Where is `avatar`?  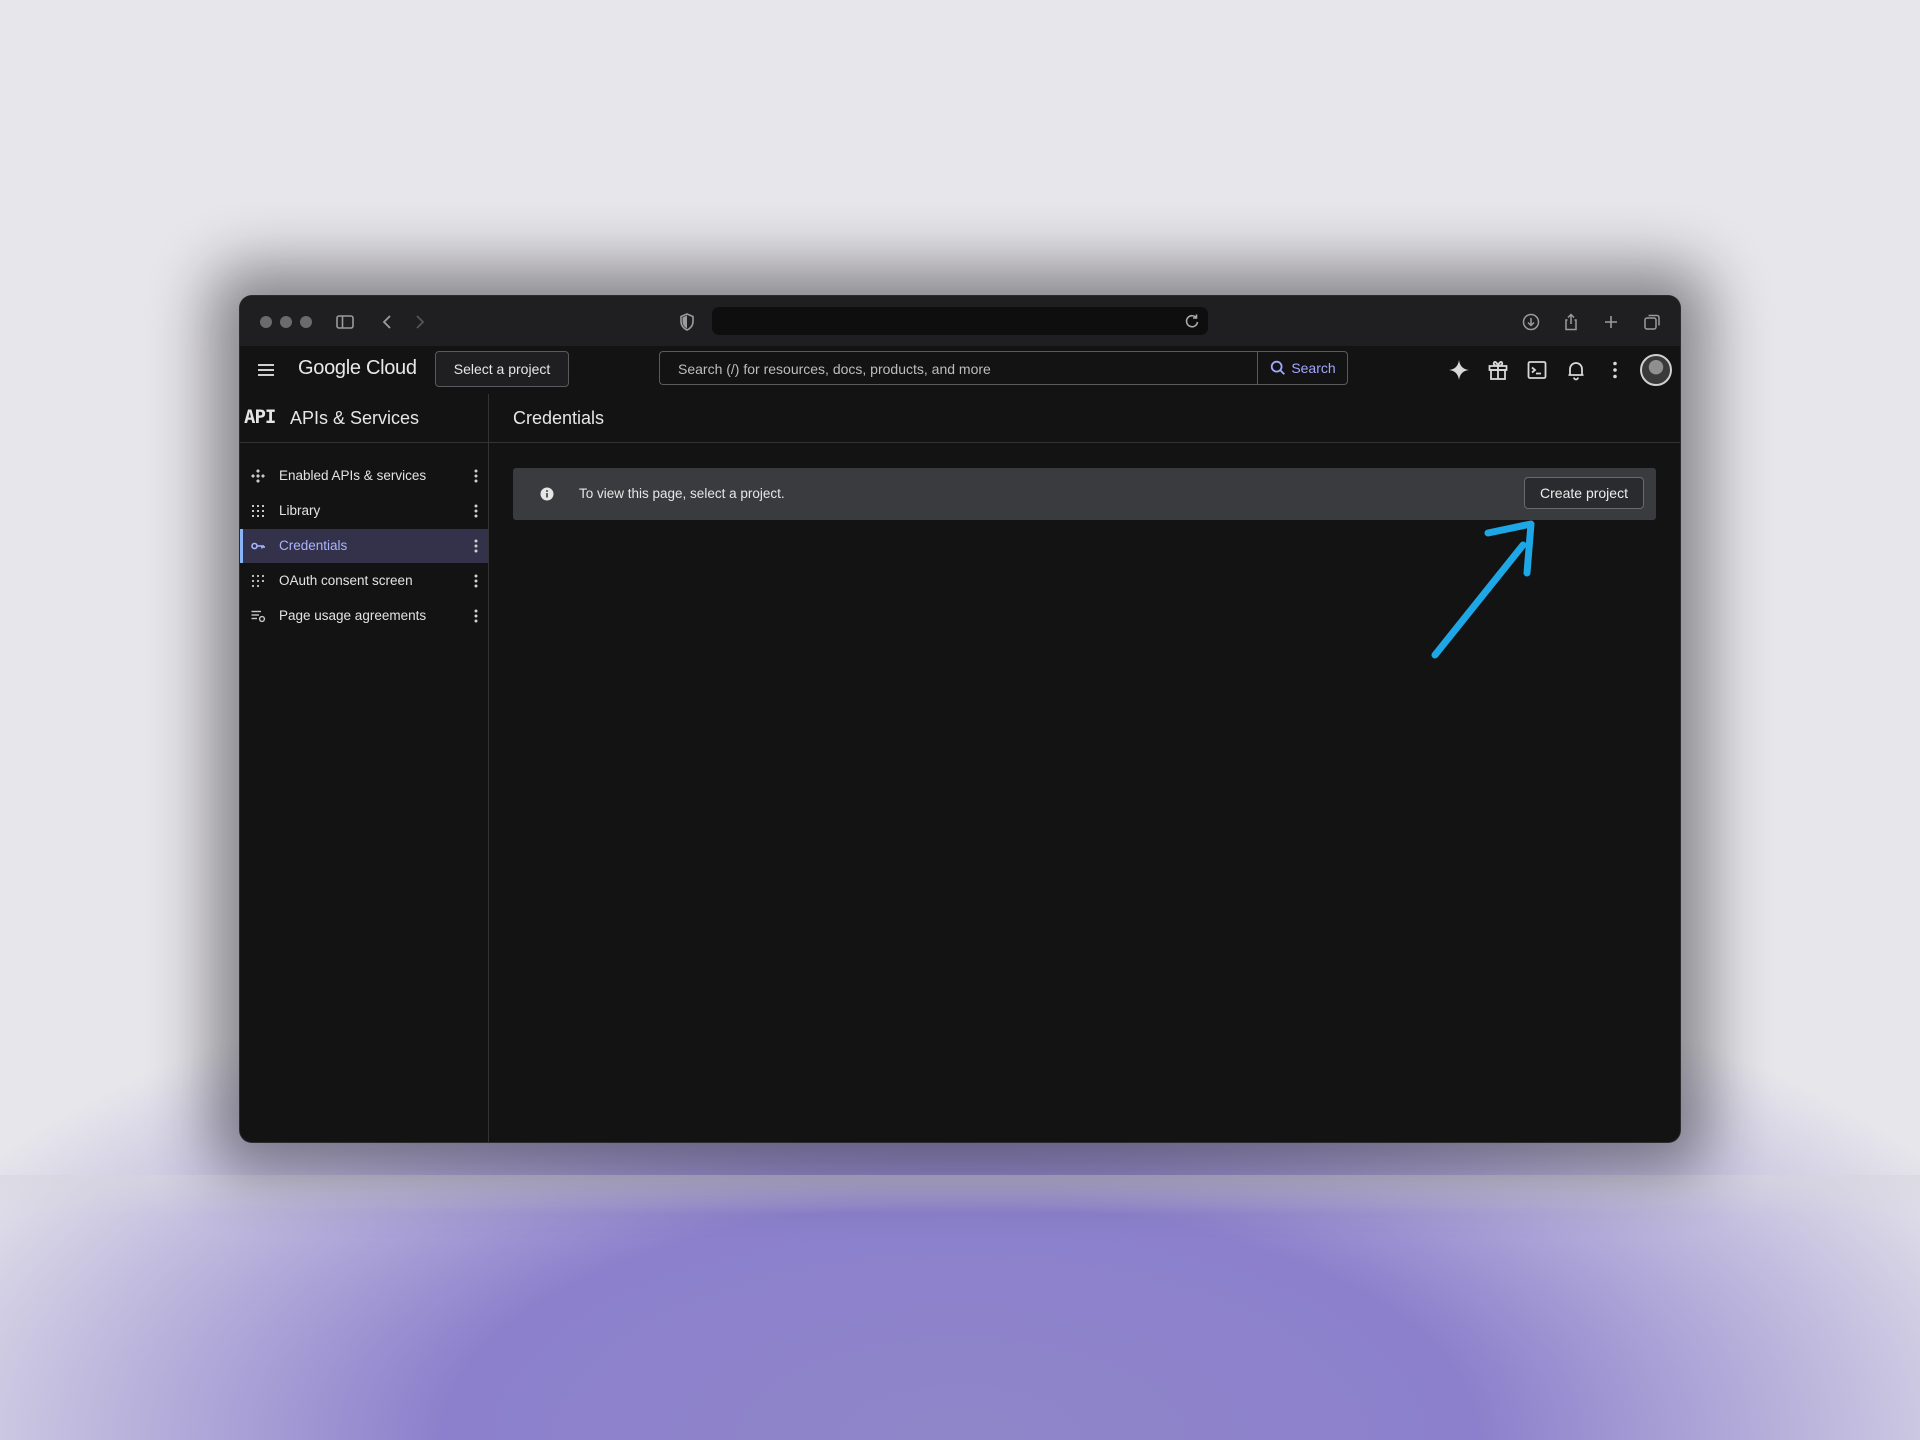
avatar is located at coordinates (1656, 370).